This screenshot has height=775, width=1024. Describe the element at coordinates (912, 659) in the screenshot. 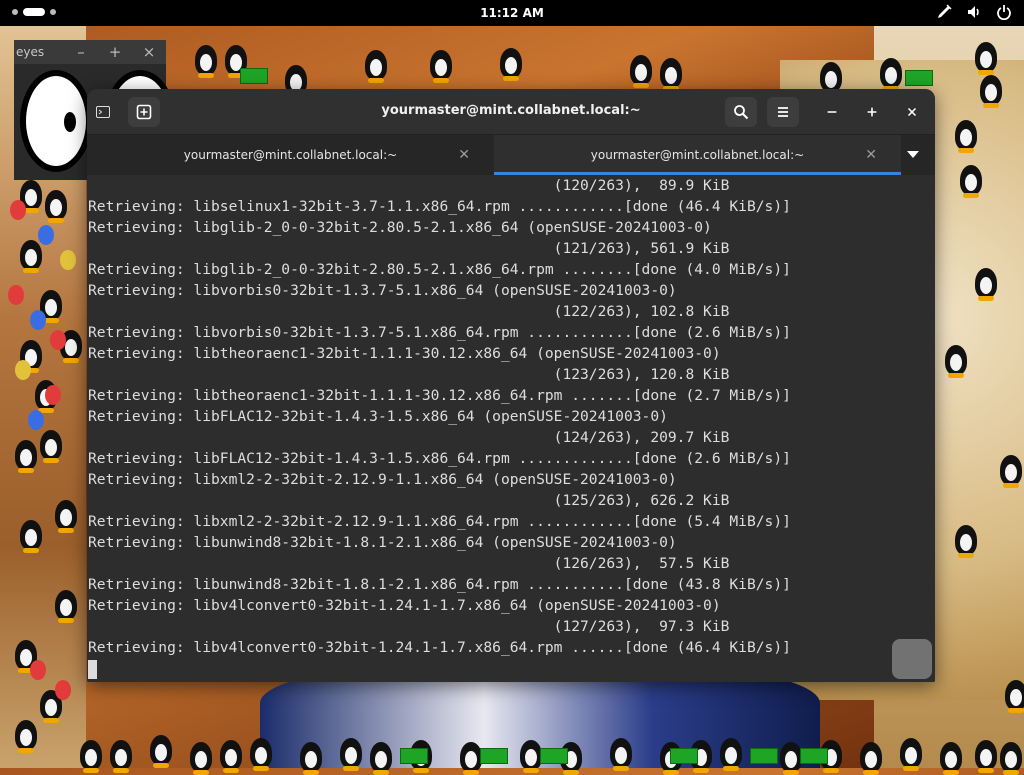

I see `scroll-to-bottom-button` at that location.